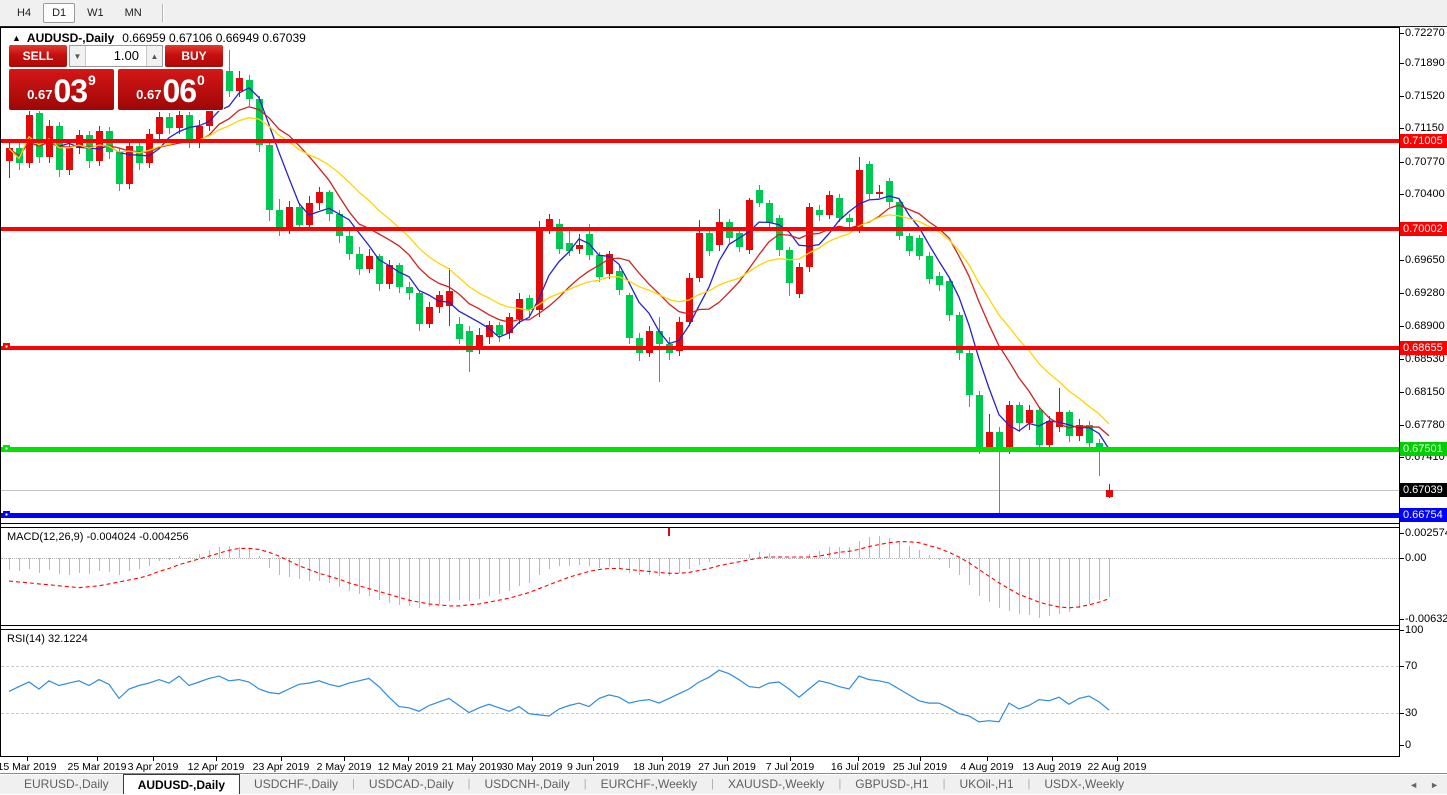 This screenshot has width=1447, height=795. Describe the element at coordinates (1424, 784) in the screenshot. I see `tab-scroll-arrows: ◄ ►` at that location.